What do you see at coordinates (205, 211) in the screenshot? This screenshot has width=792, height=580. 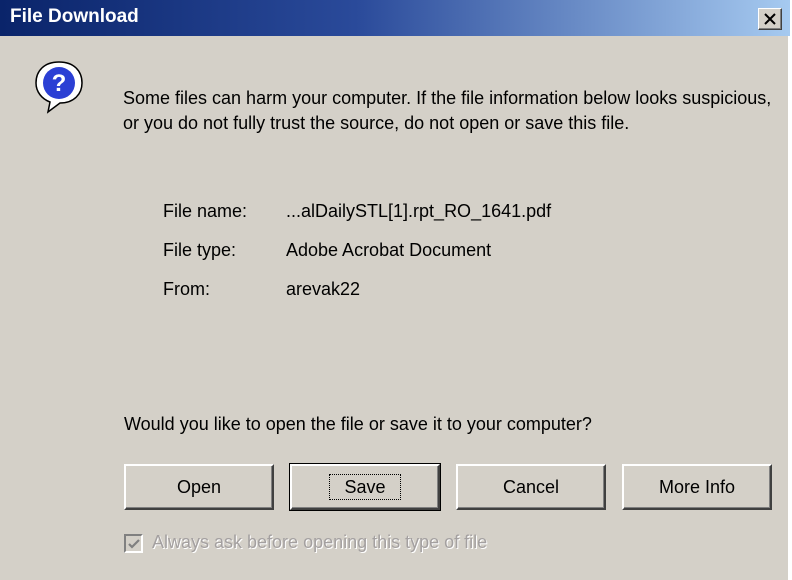 I see `file-name-label: File name:` at bounding box center [205, 211].